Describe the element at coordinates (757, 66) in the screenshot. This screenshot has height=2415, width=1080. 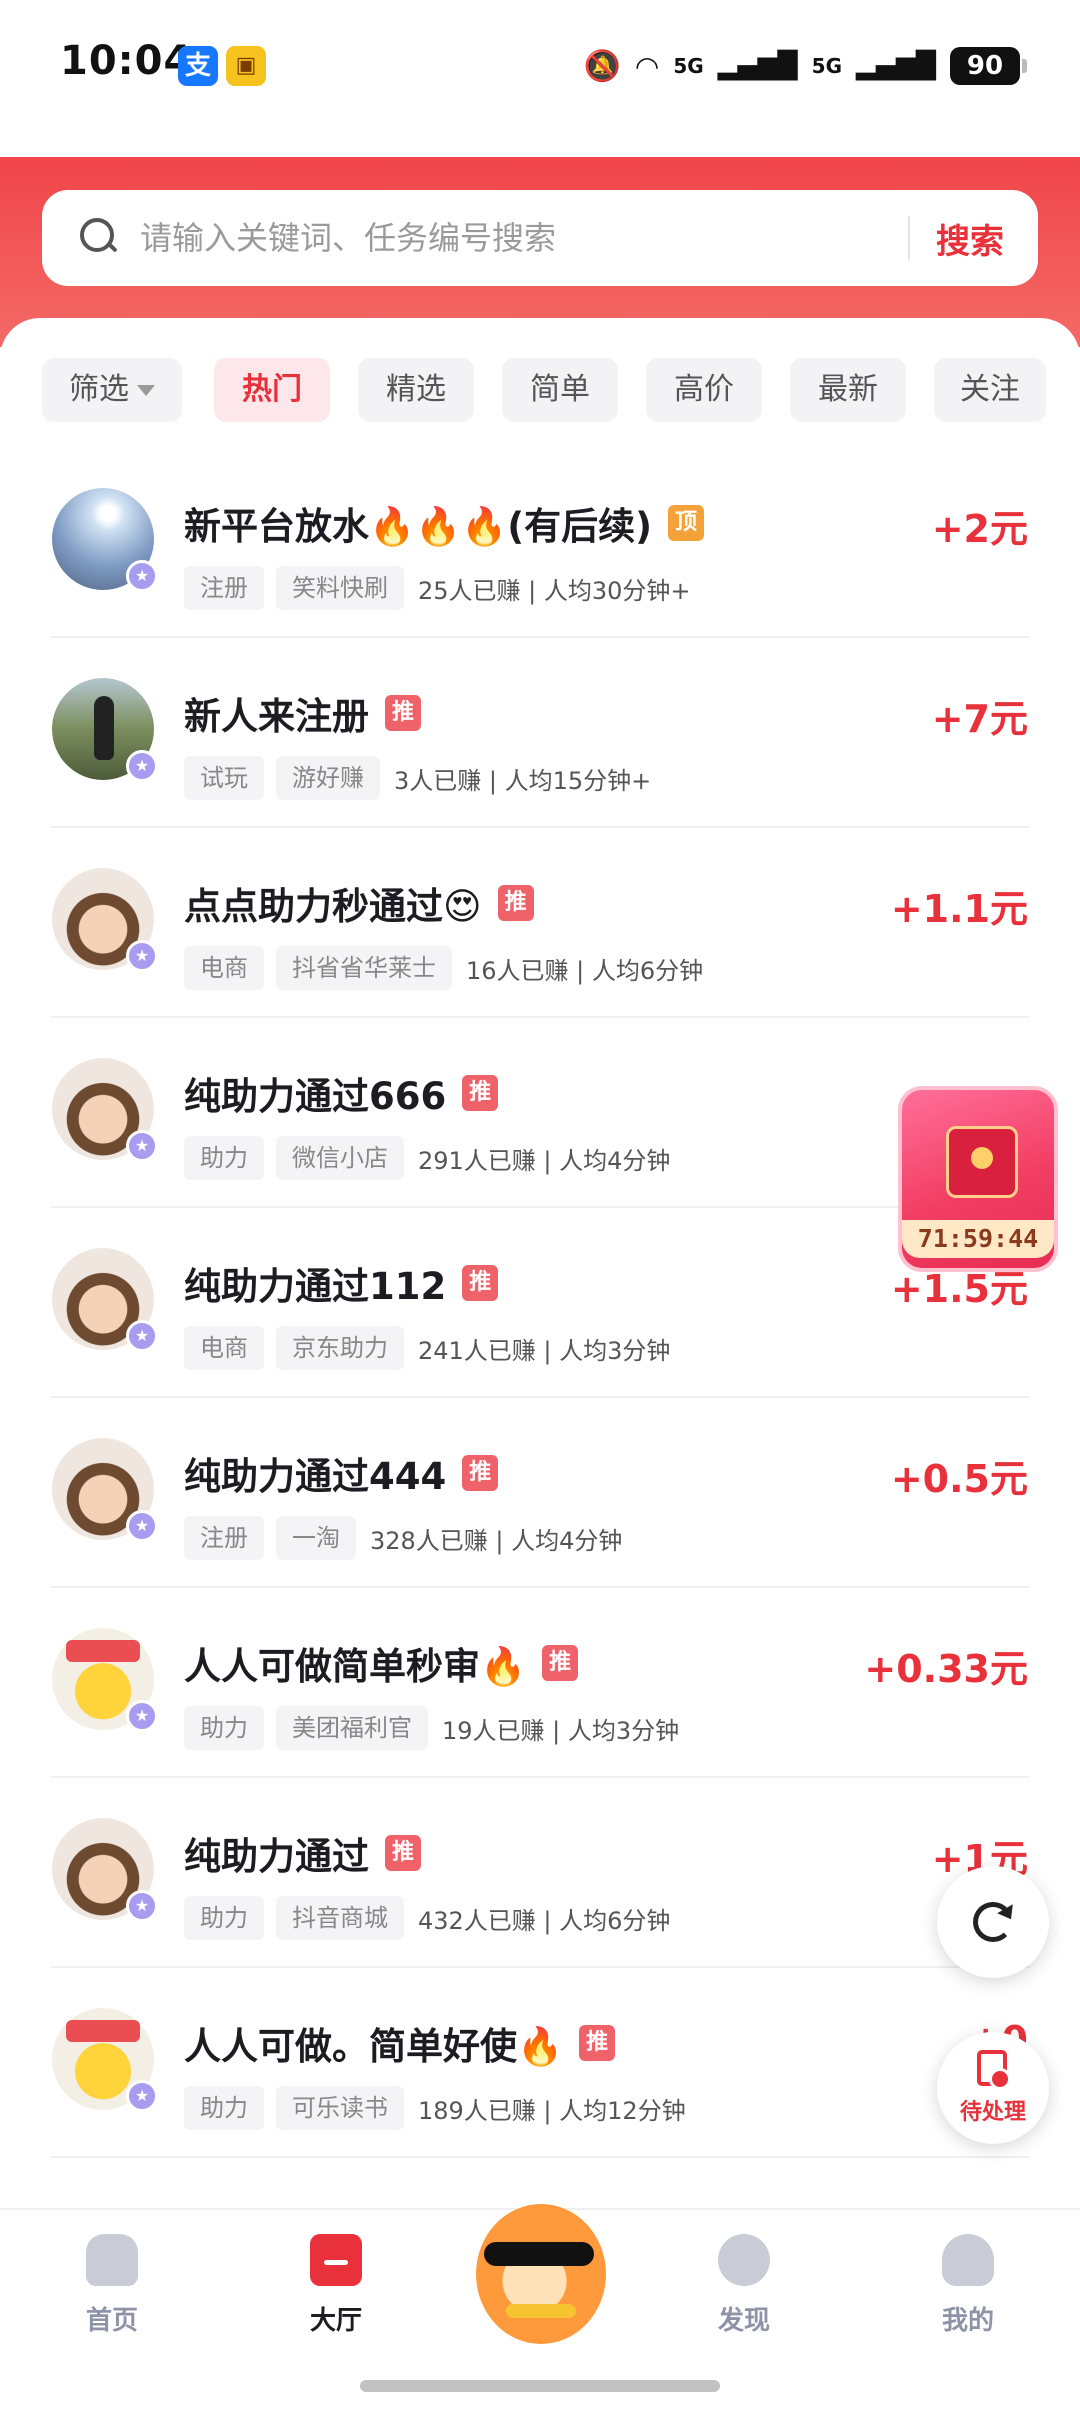
I see `signal-icon-1: ▂▄▆█` at that location.